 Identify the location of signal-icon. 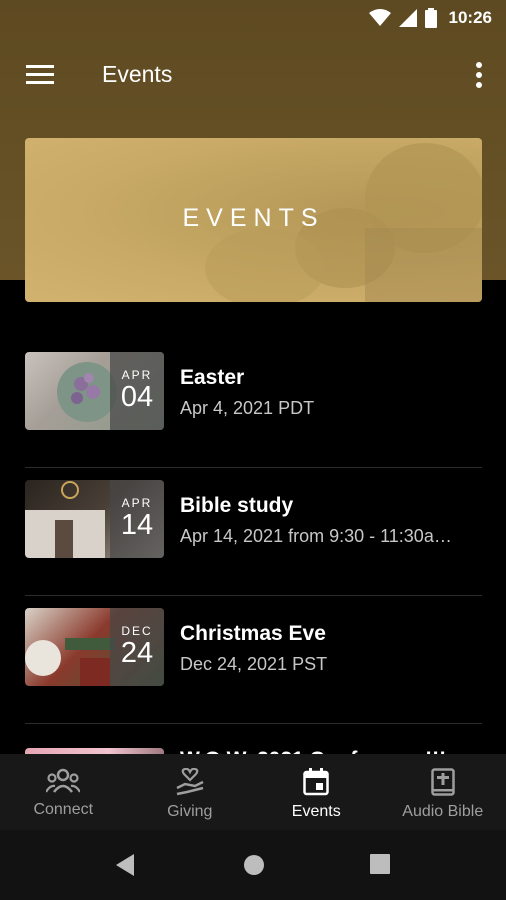
(407, 18).